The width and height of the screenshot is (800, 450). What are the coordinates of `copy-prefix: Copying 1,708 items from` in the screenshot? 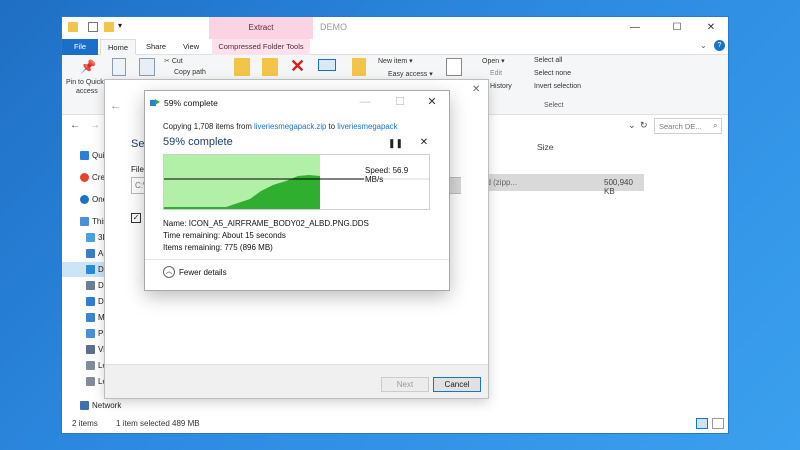 It's located at (209, 126).